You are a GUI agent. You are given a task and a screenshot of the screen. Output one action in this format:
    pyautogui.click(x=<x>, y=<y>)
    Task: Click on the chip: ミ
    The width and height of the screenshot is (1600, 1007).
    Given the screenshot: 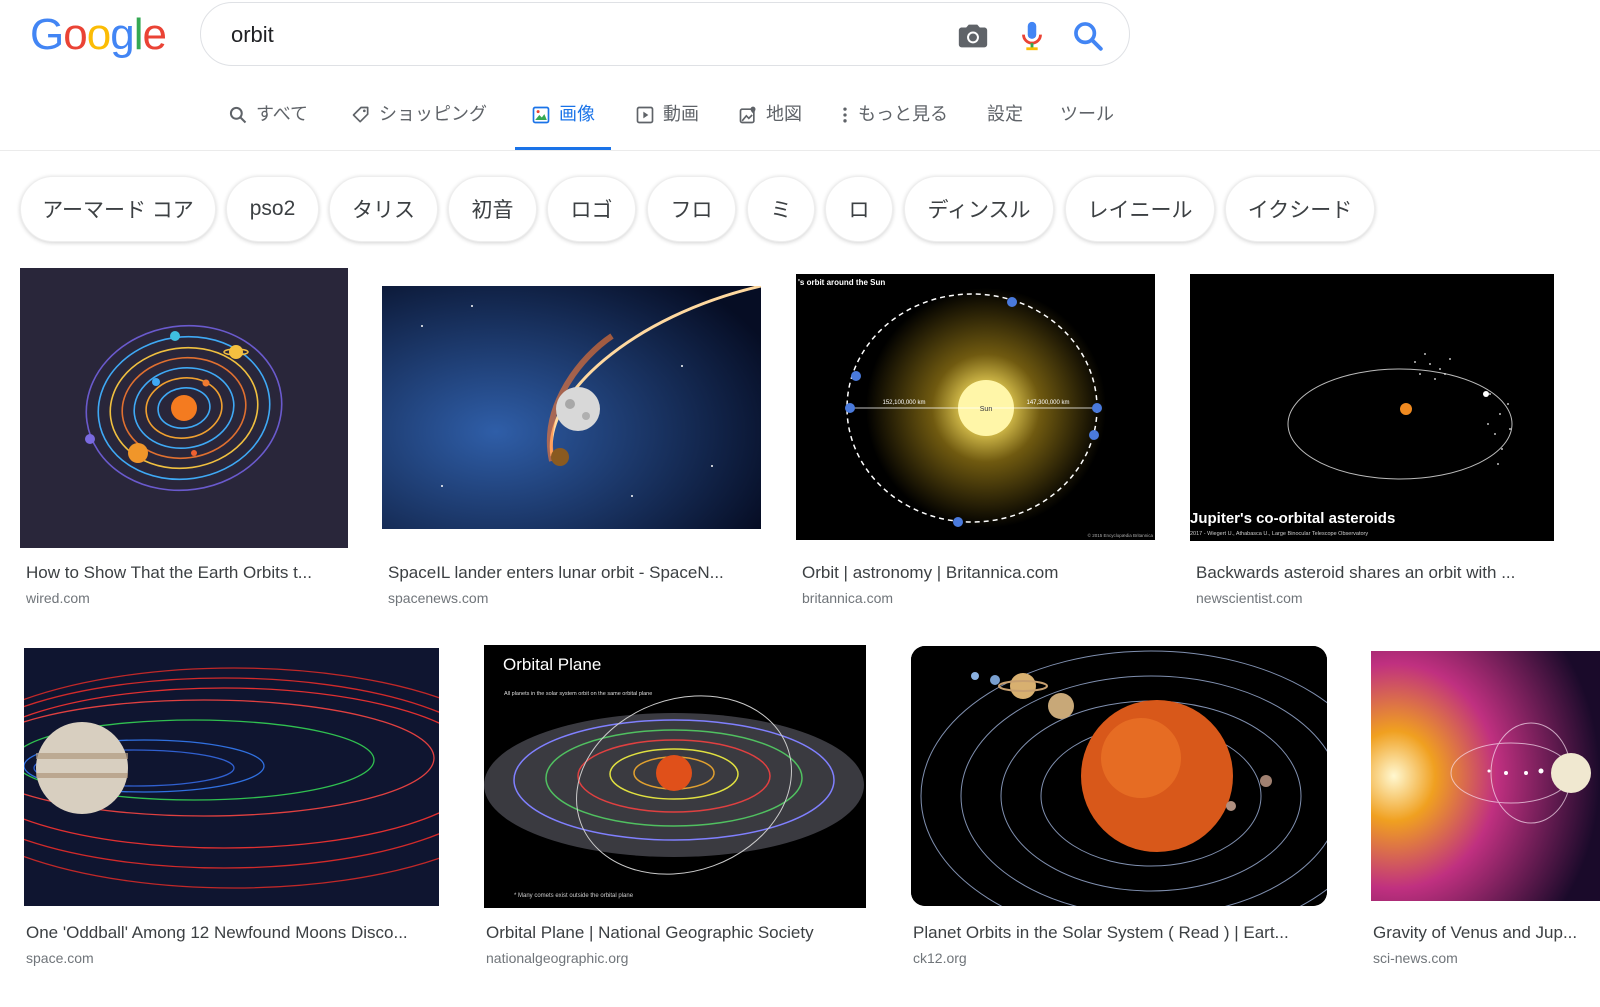 What is the action you would take?
    pyautogui.click(x=781, y=209)
    